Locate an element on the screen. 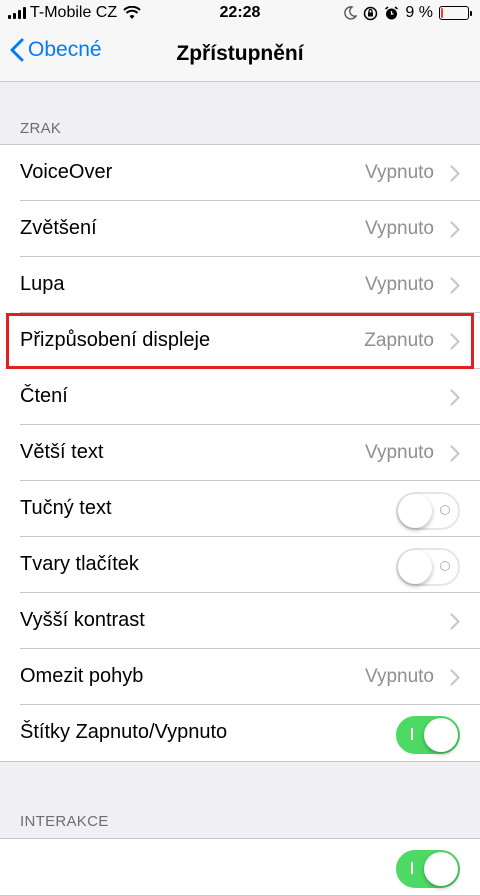 The height and width of the screenshot is (896, 480). settings-row: Omezit pohyb Vypnuto is located at coordinates (240, 677).